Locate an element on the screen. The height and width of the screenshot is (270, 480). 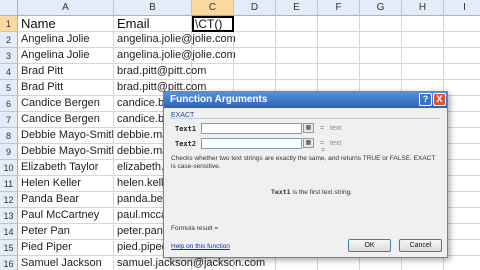
close-icon: X is located at coordinates (439, 99).